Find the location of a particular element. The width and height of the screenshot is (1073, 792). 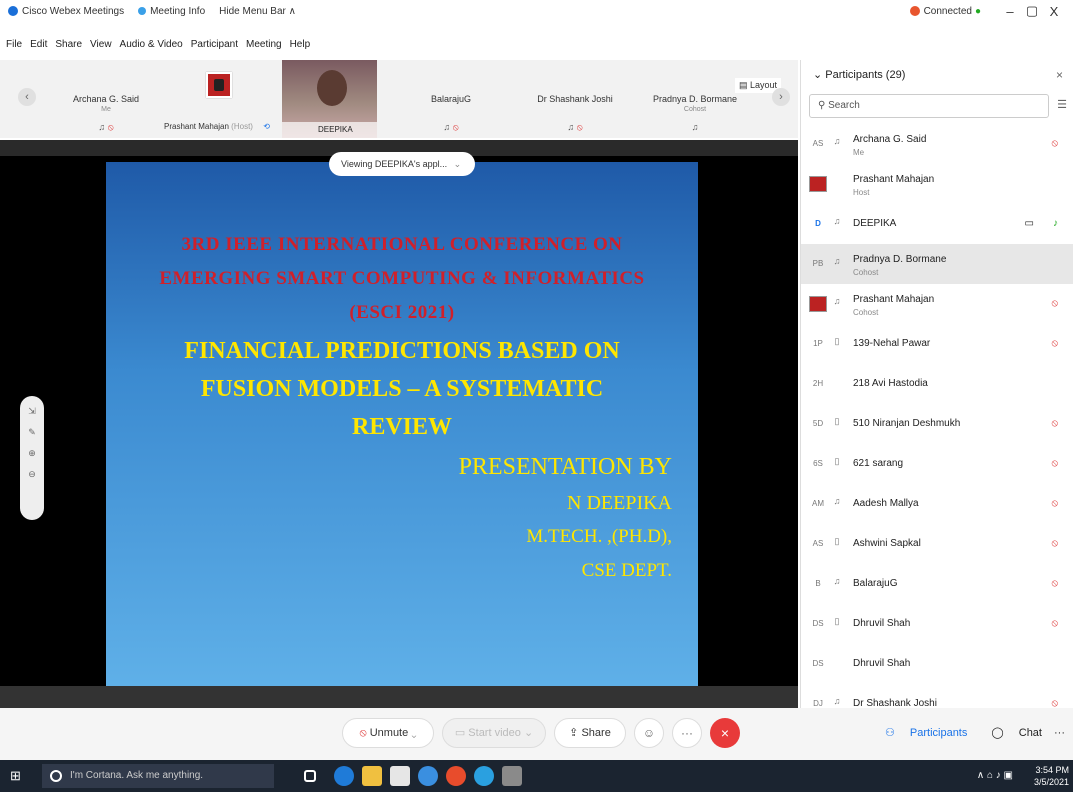

tile-shashank: Dr Shashank Joshi ♫ ⦸ is located at coordinates (575, 99).